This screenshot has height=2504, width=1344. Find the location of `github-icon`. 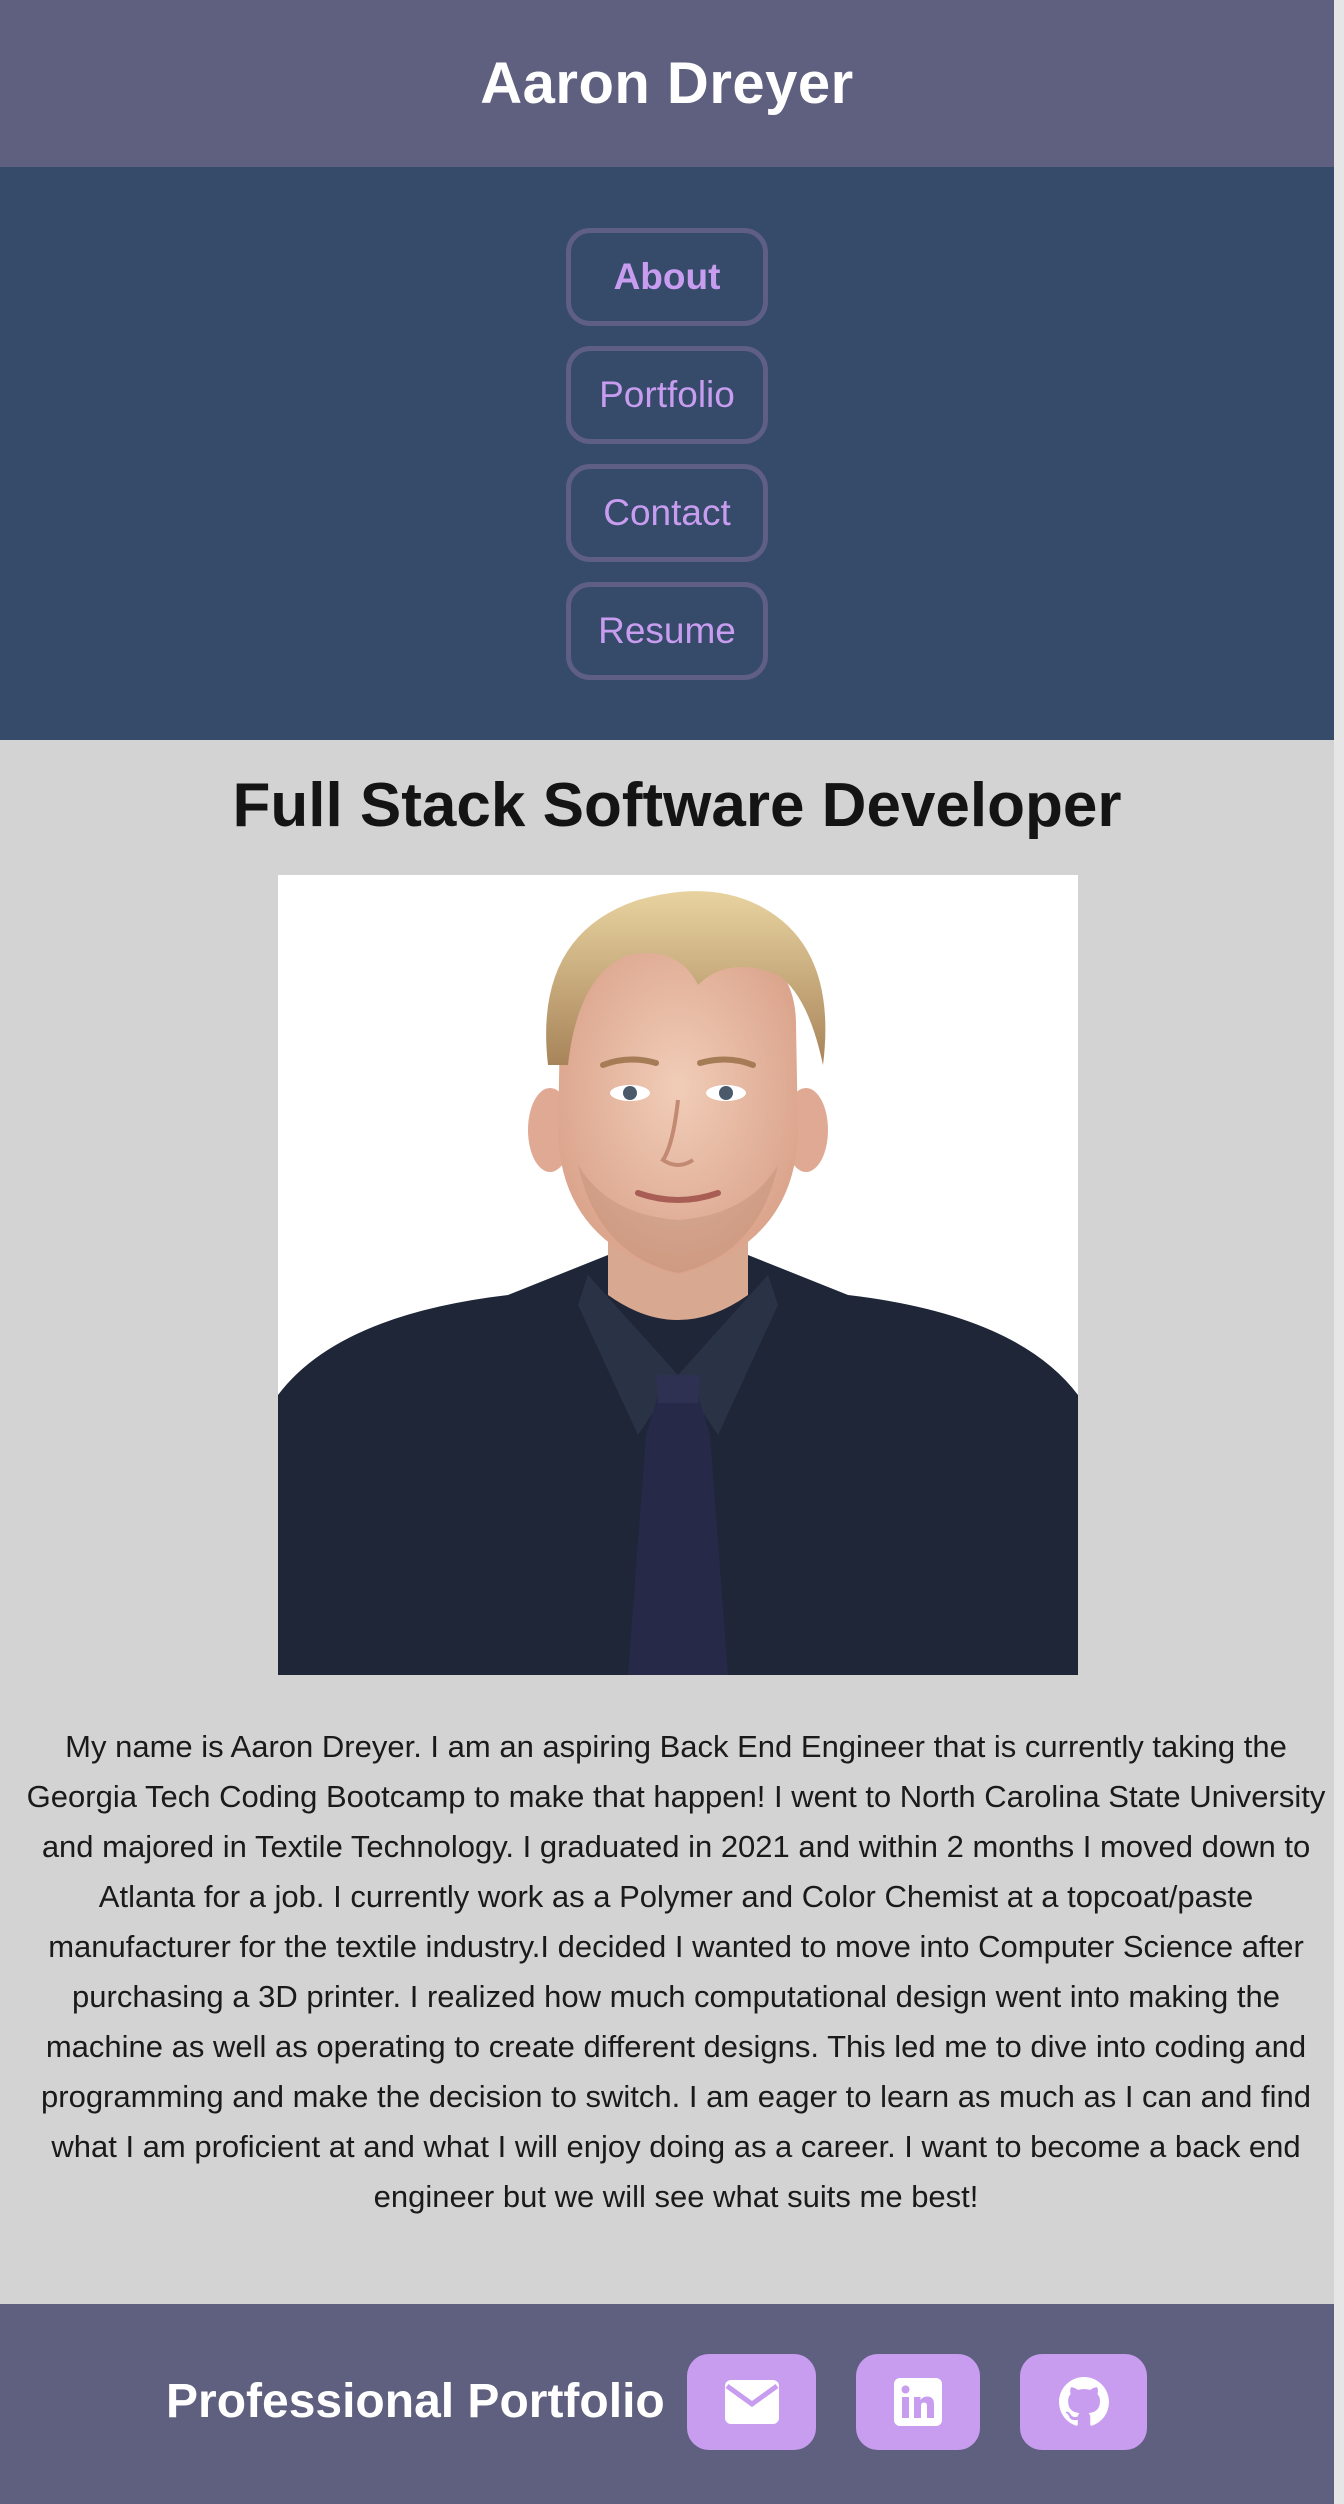

github-icon is located at coordinates (1083, 2401).